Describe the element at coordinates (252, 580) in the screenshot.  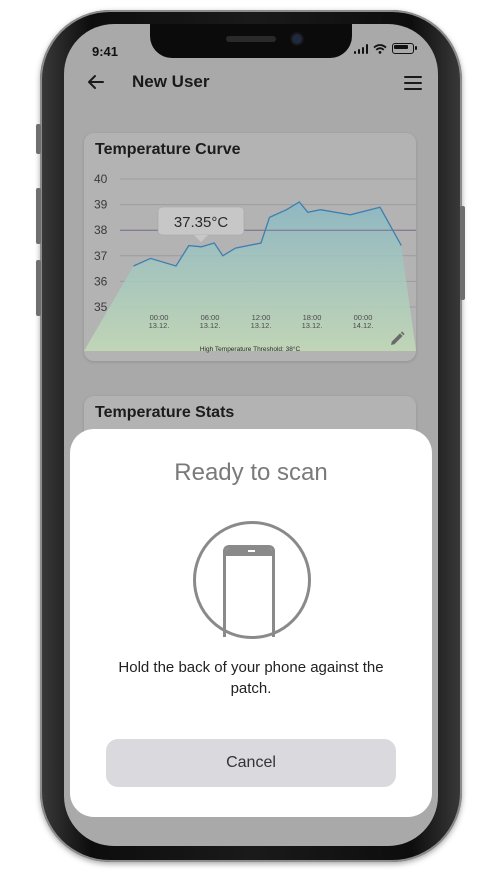
I see `phone-scan-icon` at that location.